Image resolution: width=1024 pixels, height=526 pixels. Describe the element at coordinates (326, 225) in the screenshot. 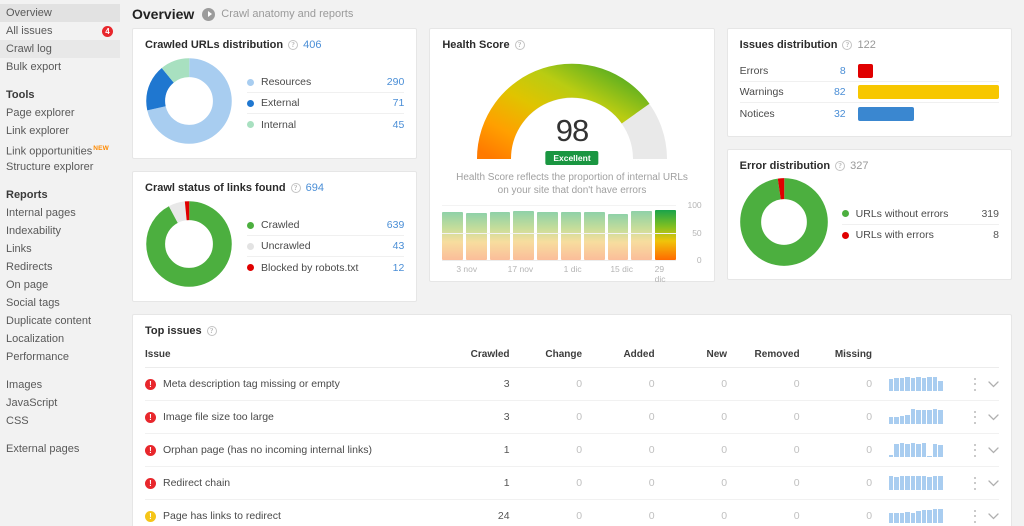

I see `legend-item: Crawled 639` at that location.